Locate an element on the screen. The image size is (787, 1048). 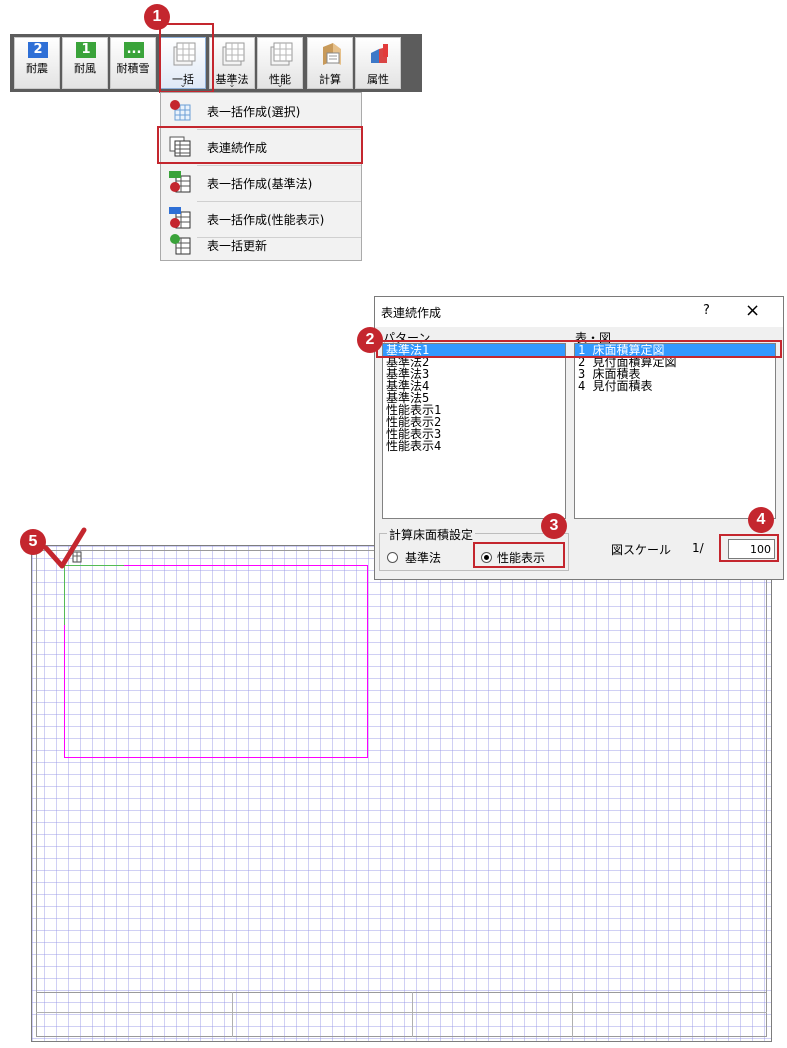
menu-item-label: 表一括作成(選択) is located at coordinates (254, 112).